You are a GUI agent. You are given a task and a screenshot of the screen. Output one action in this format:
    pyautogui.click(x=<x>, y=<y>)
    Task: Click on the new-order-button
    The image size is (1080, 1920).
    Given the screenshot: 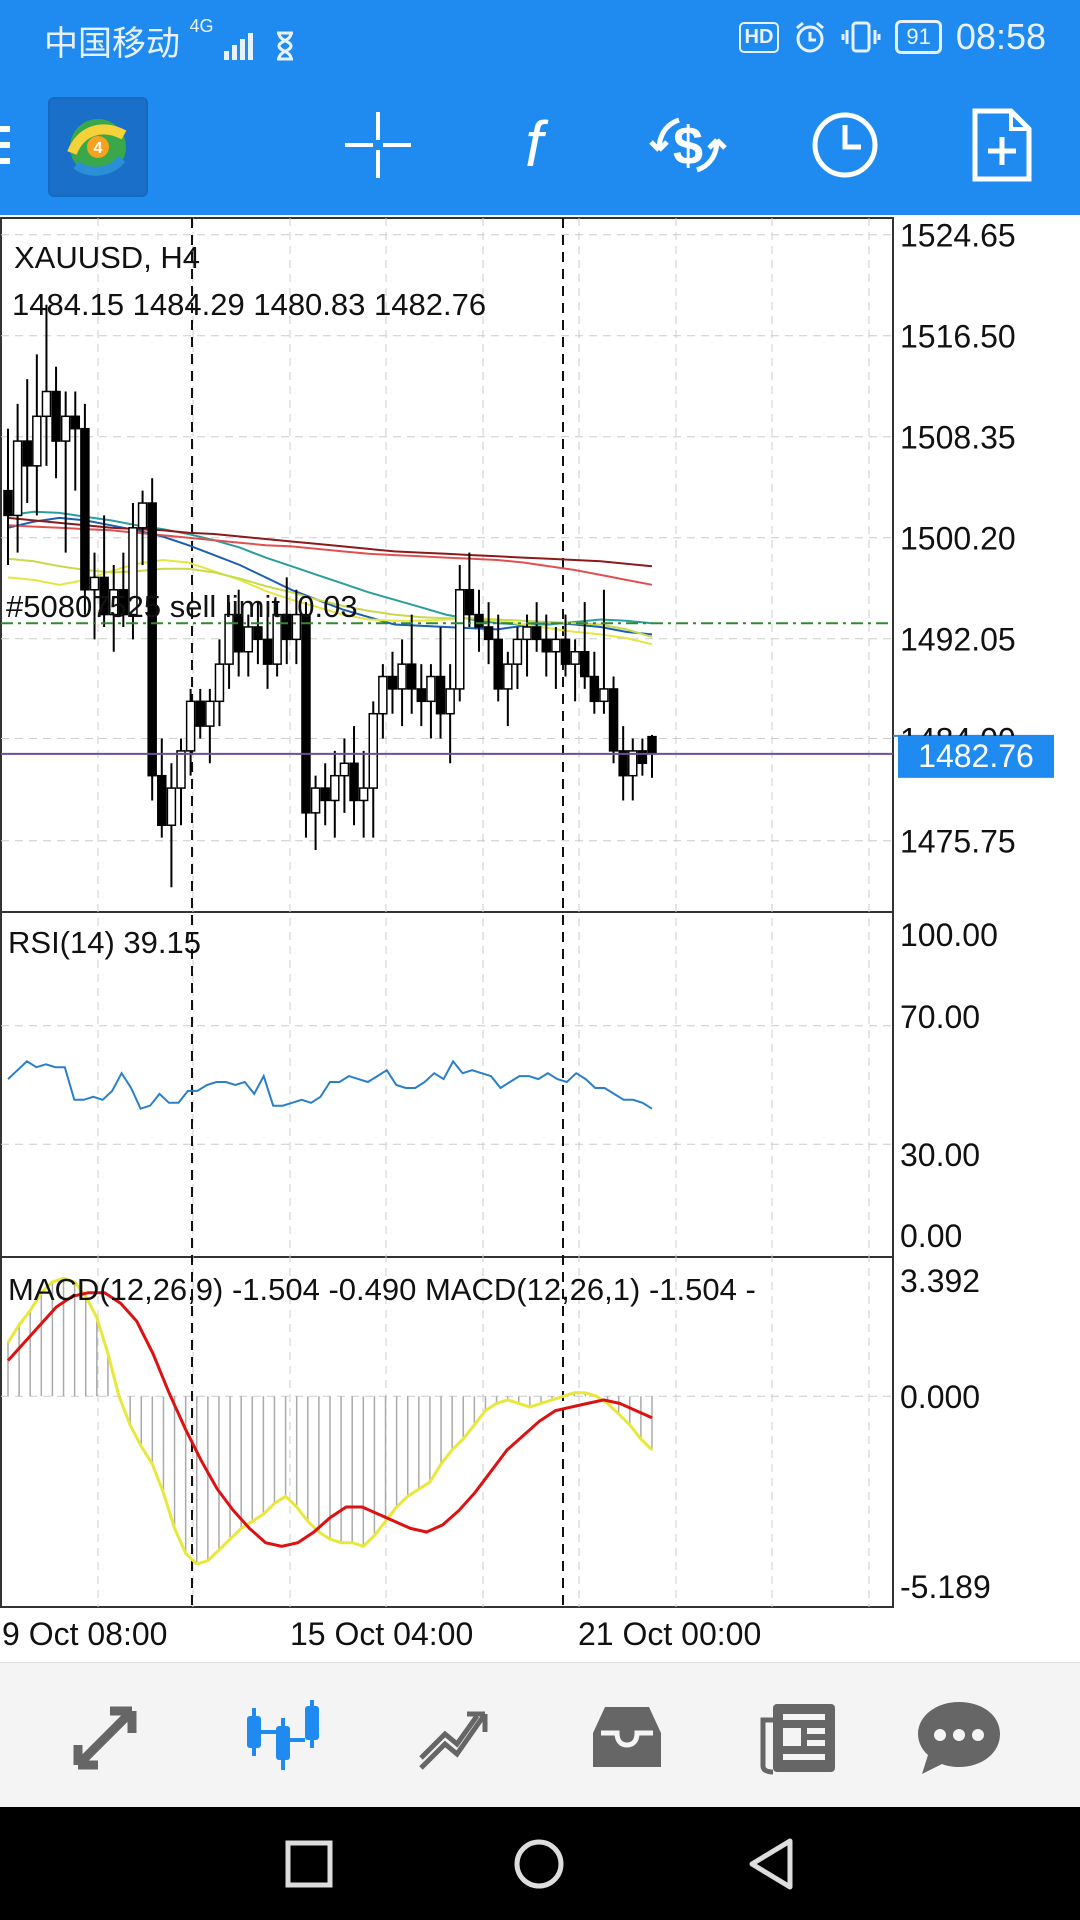 What is the action you would take?
    pyautogui.click(x=1002, y=145)
    